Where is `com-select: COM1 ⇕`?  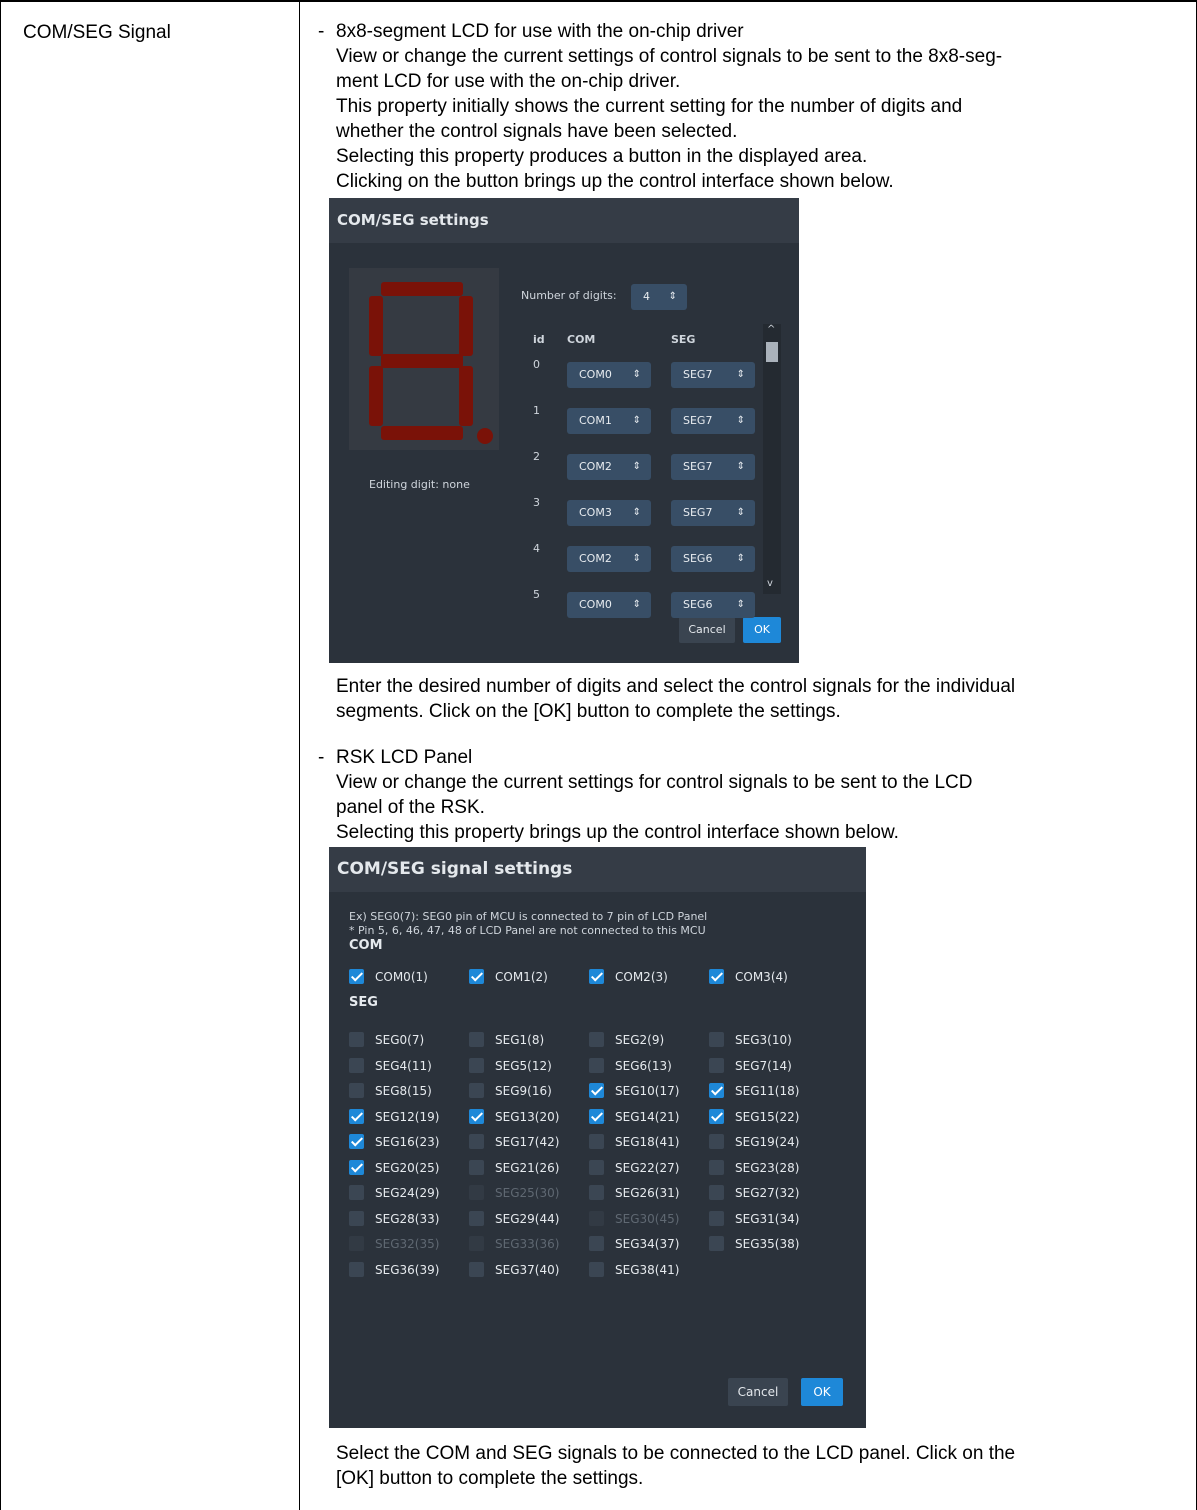 com-select: COM1 ⇕ is located at coordinates (609, 421).